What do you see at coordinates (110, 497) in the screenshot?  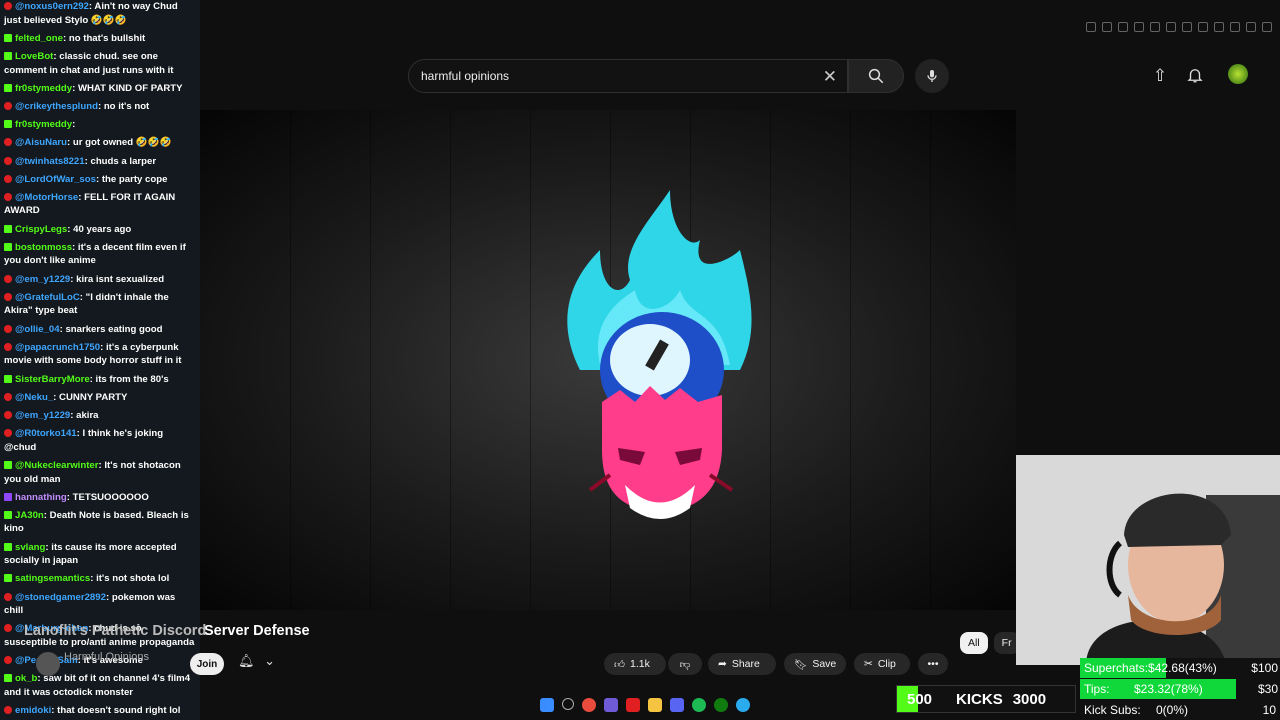 I see `chat-text: TETSUOOOOOO` at bounding box center [110, 497].